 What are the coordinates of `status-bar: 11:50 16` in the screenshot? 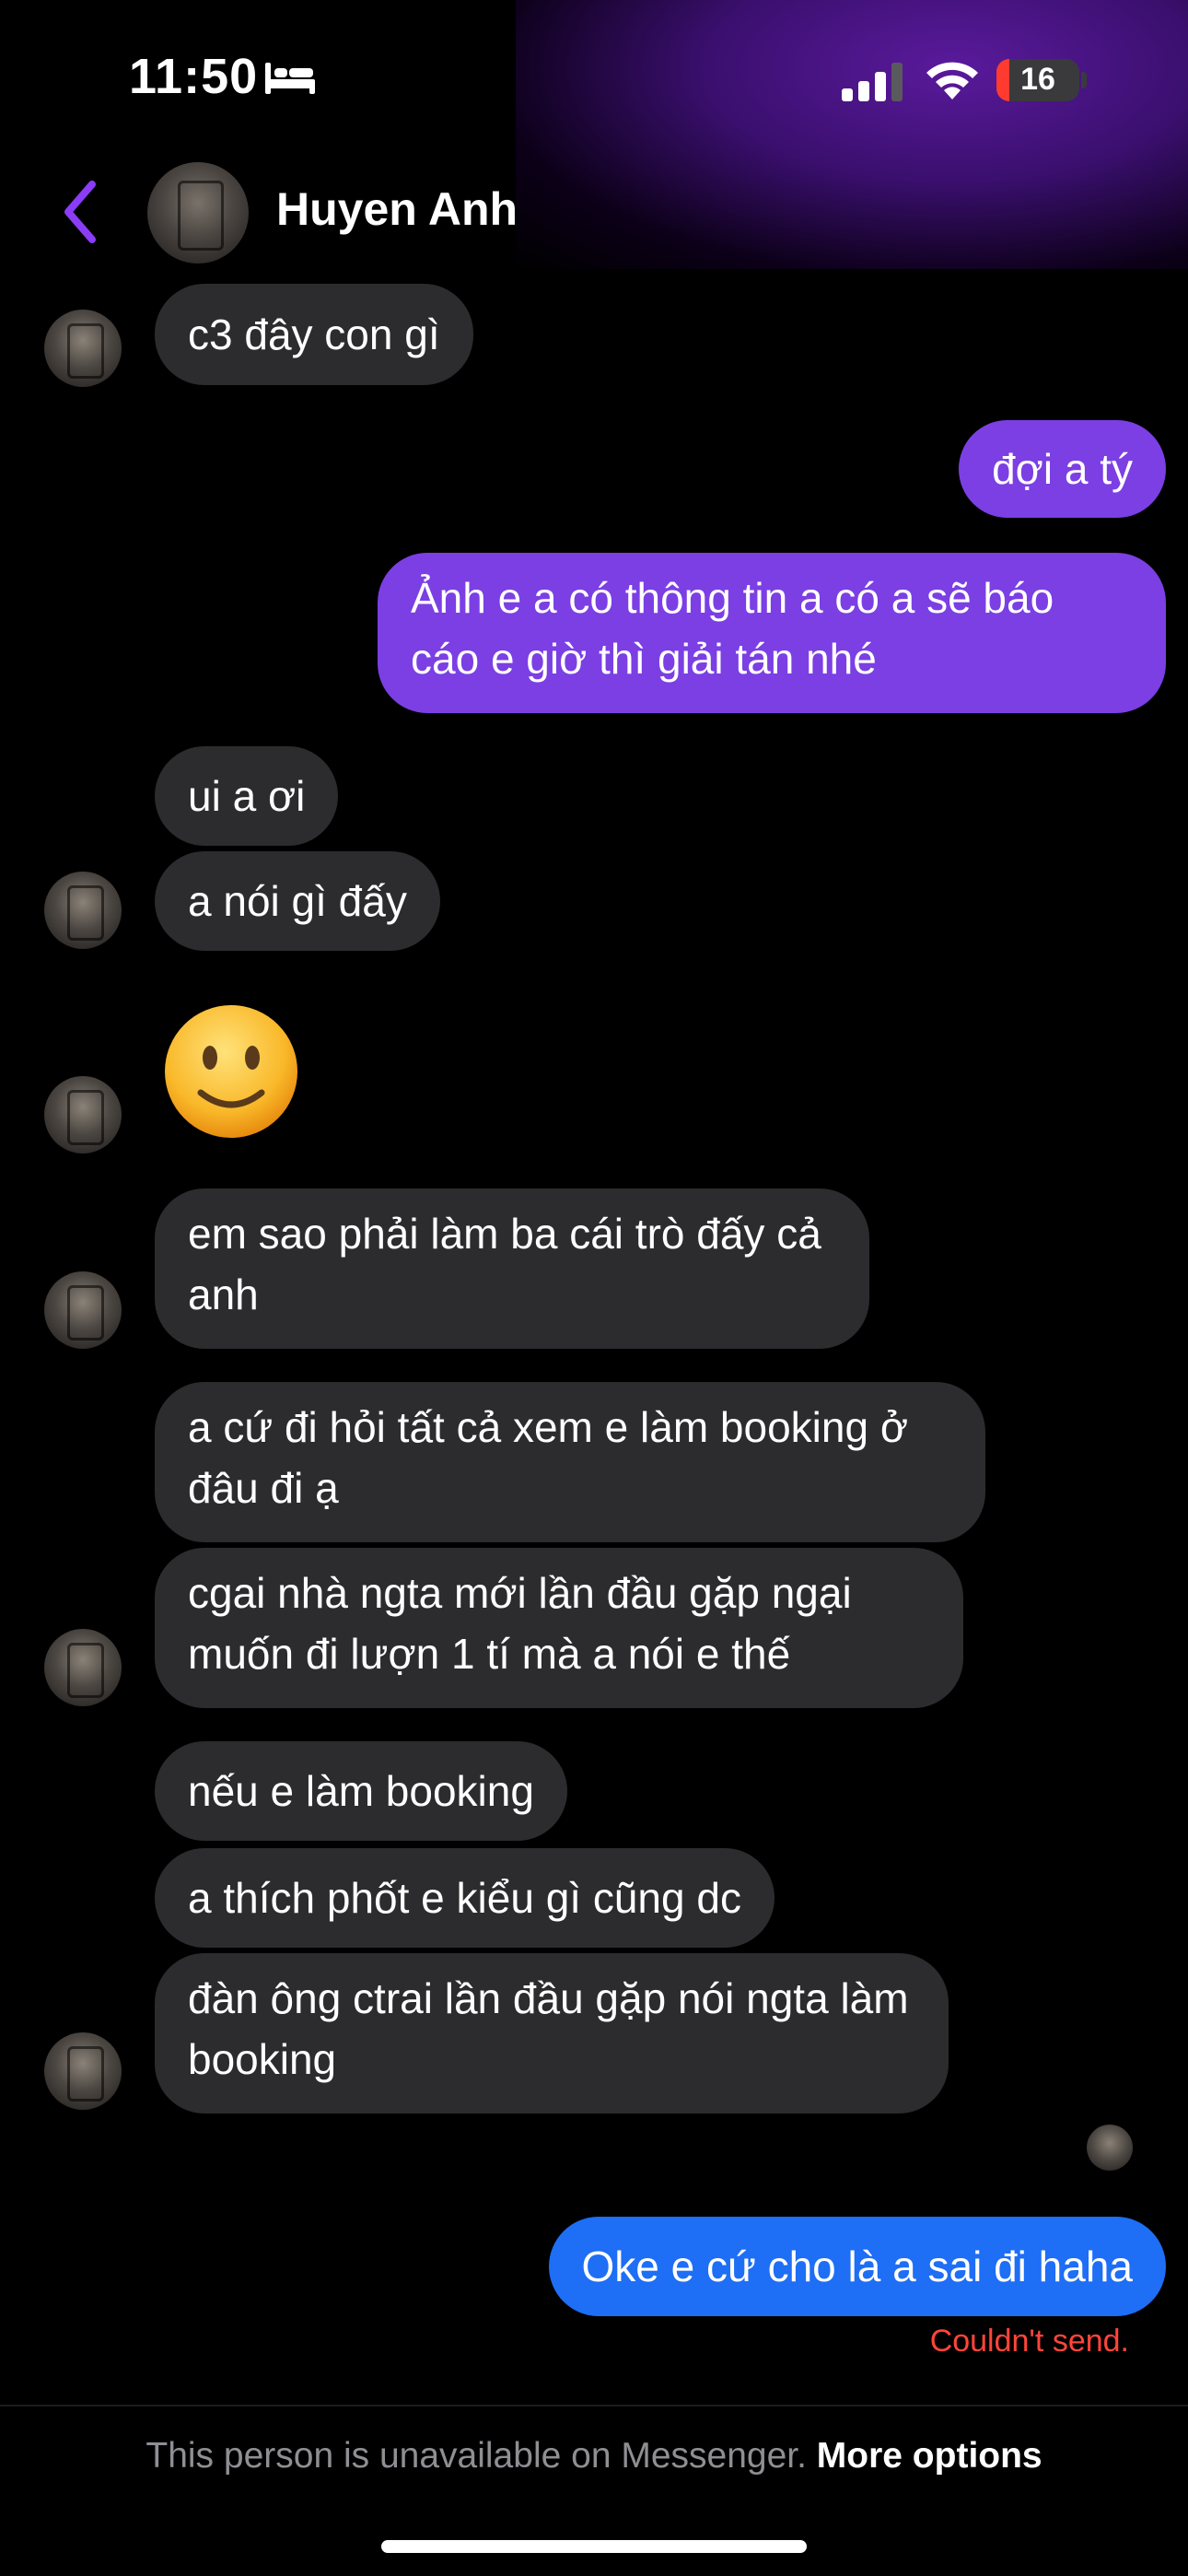 It's located at (594, 78).